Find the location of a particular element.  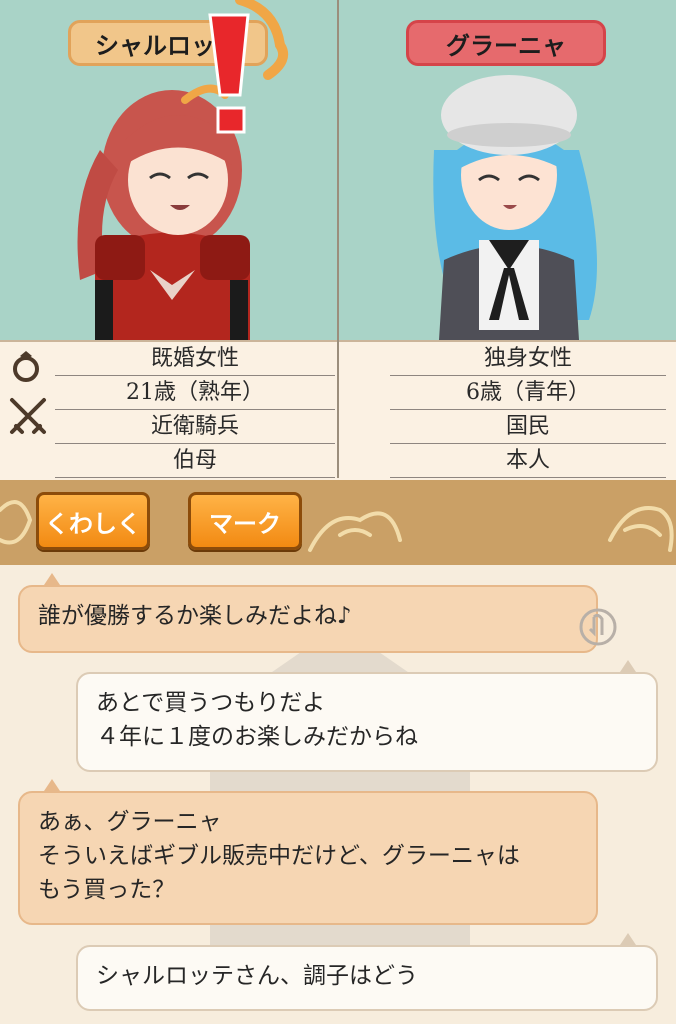

message-bubble-3: あぁ、グラーニャ そういえばギブル販売中だけど、グラーニャは もう買った？ is located at coordinates (308, 858).